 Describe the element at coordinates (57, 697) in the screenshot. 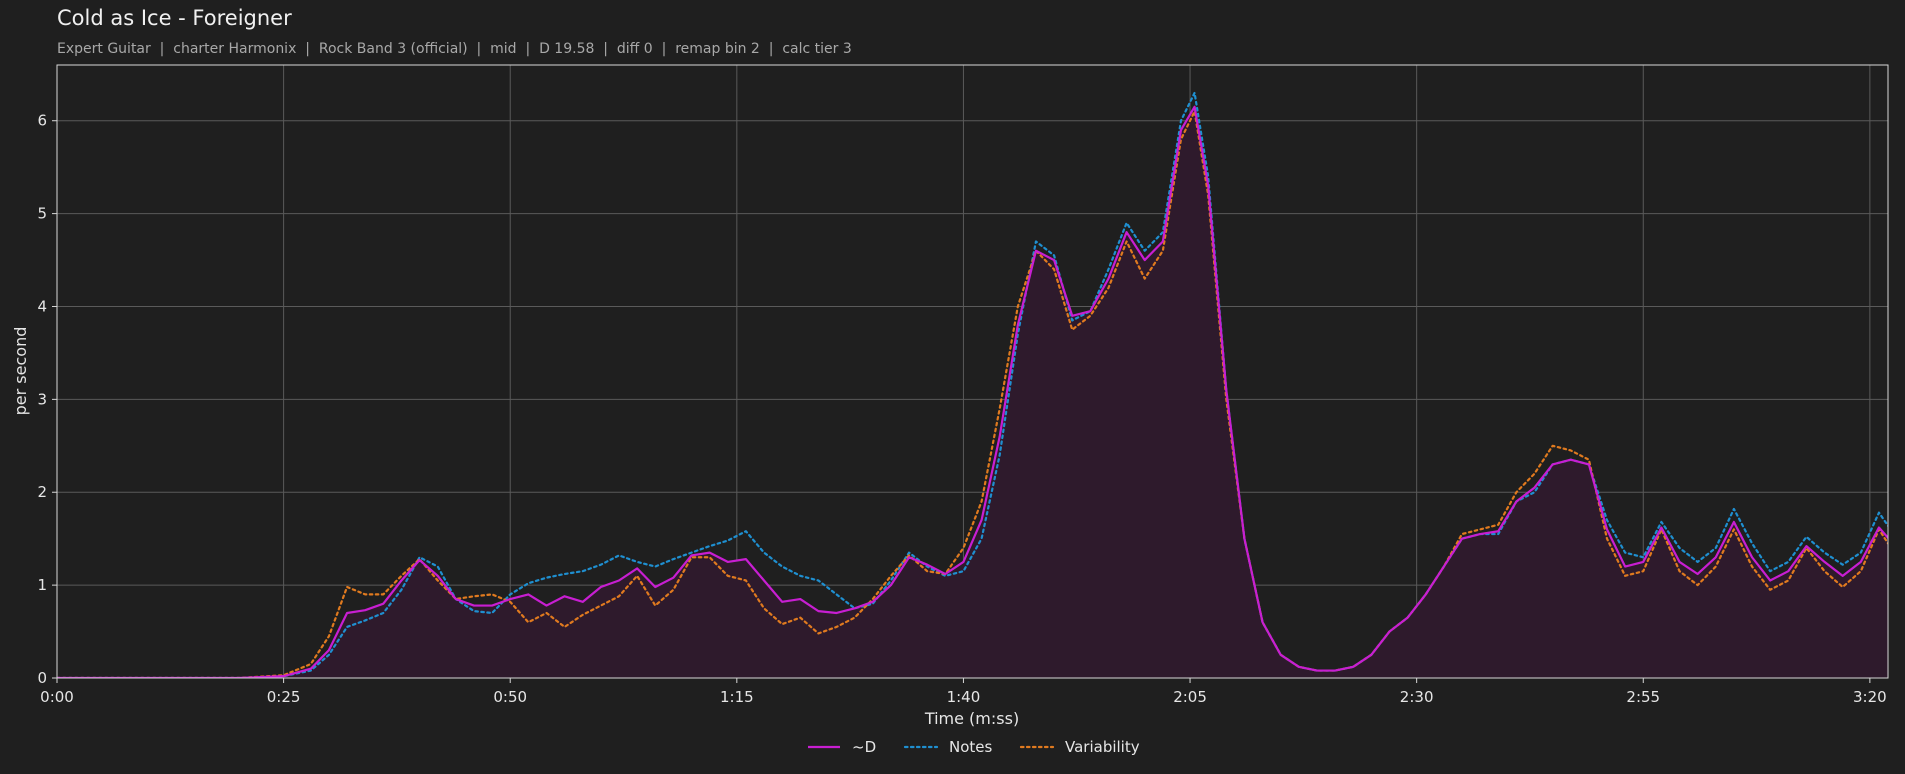

I see `x-tick-label: 0:00` at that location.